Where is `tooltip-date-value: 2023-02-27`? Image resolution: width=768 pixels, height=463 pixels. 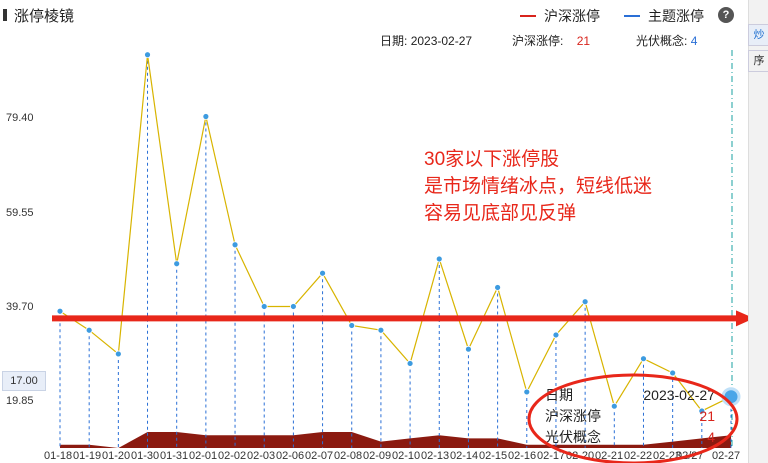 tooltip-date-value: 2023-02-27 is located at coordinates (679, 394).